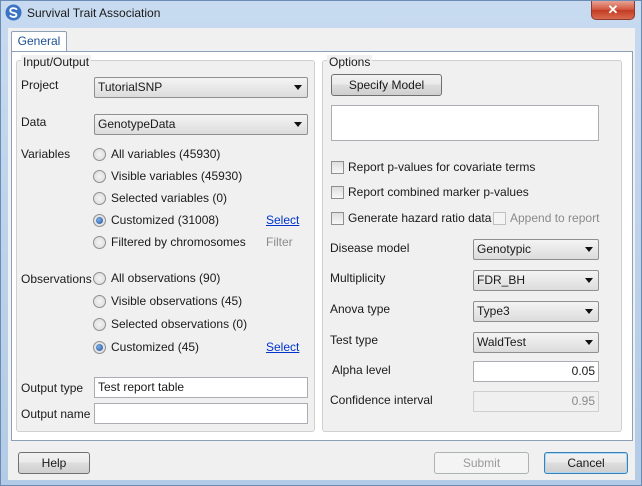  I want to click on checkbox-append-report, so click(499, 218).